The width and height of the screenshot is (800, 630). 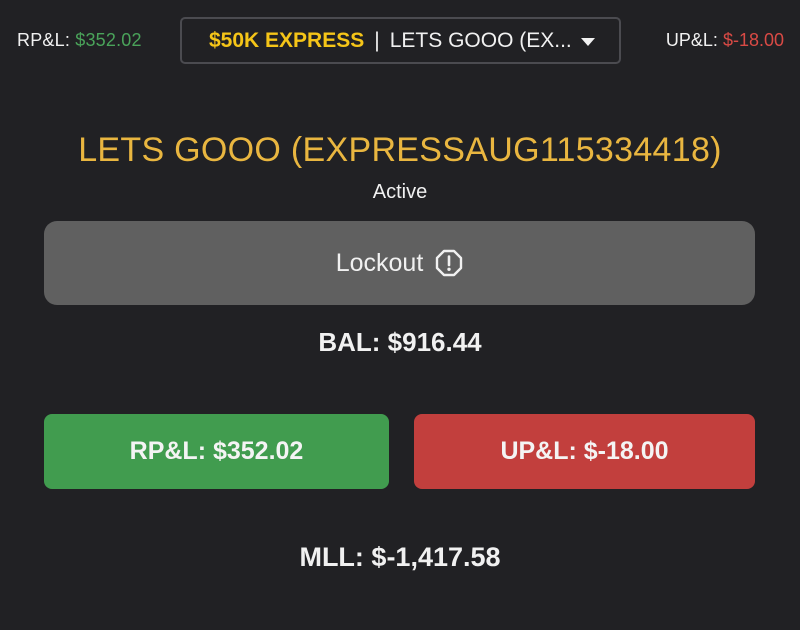 What do you see at coordinates (400, 150) in the screenshot?
I see `account-title: LETS GOOO (EXPRESSAUG115334418)` at bounding box center [400, 150].